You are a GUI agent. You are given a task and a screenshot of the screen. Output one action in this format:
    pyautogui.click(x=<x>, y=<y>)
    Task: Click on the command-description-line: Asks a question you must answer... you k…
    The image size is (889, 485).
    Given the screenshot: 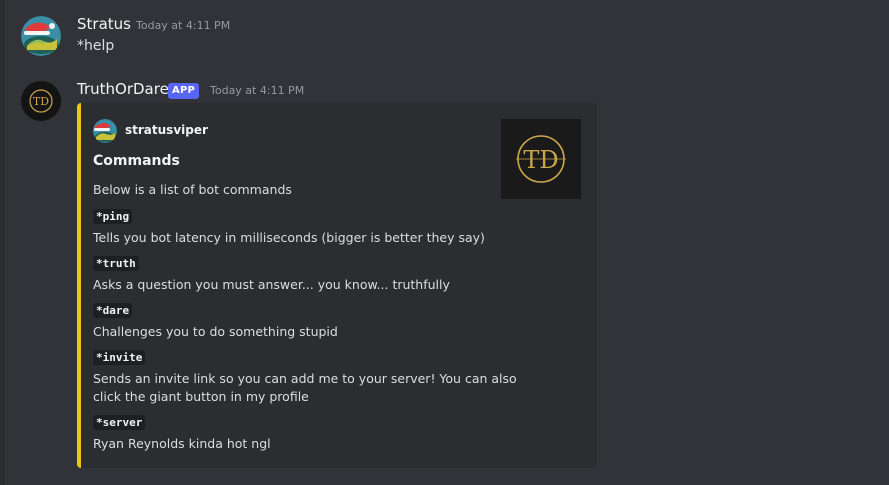 What is the action you would take?
    pyautogui.click(x=271, y=284)
    